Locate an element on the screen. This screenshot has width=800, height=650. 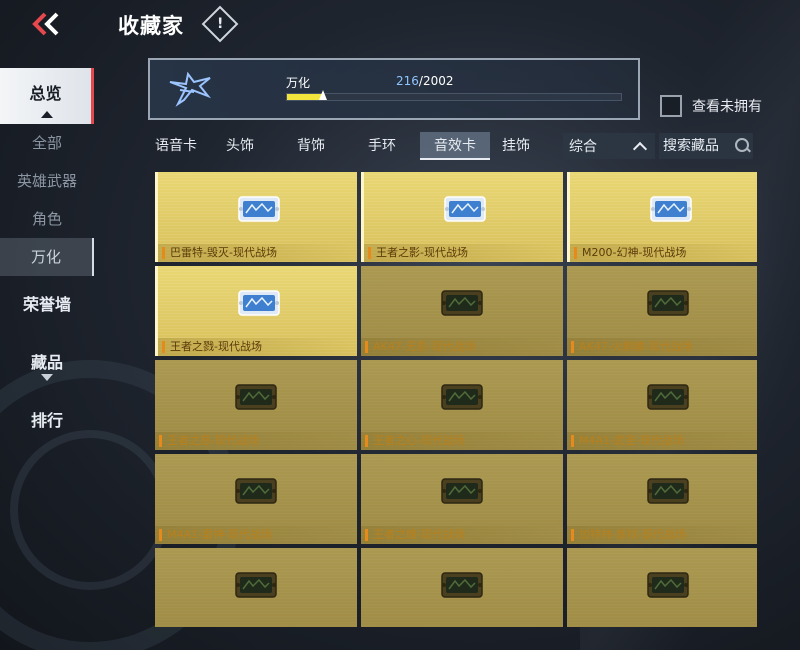
sidebar: 总览 全部 英雄武器 角色 万化 荣誉墙 藏品 排行 is located at coordinates (48, 259).